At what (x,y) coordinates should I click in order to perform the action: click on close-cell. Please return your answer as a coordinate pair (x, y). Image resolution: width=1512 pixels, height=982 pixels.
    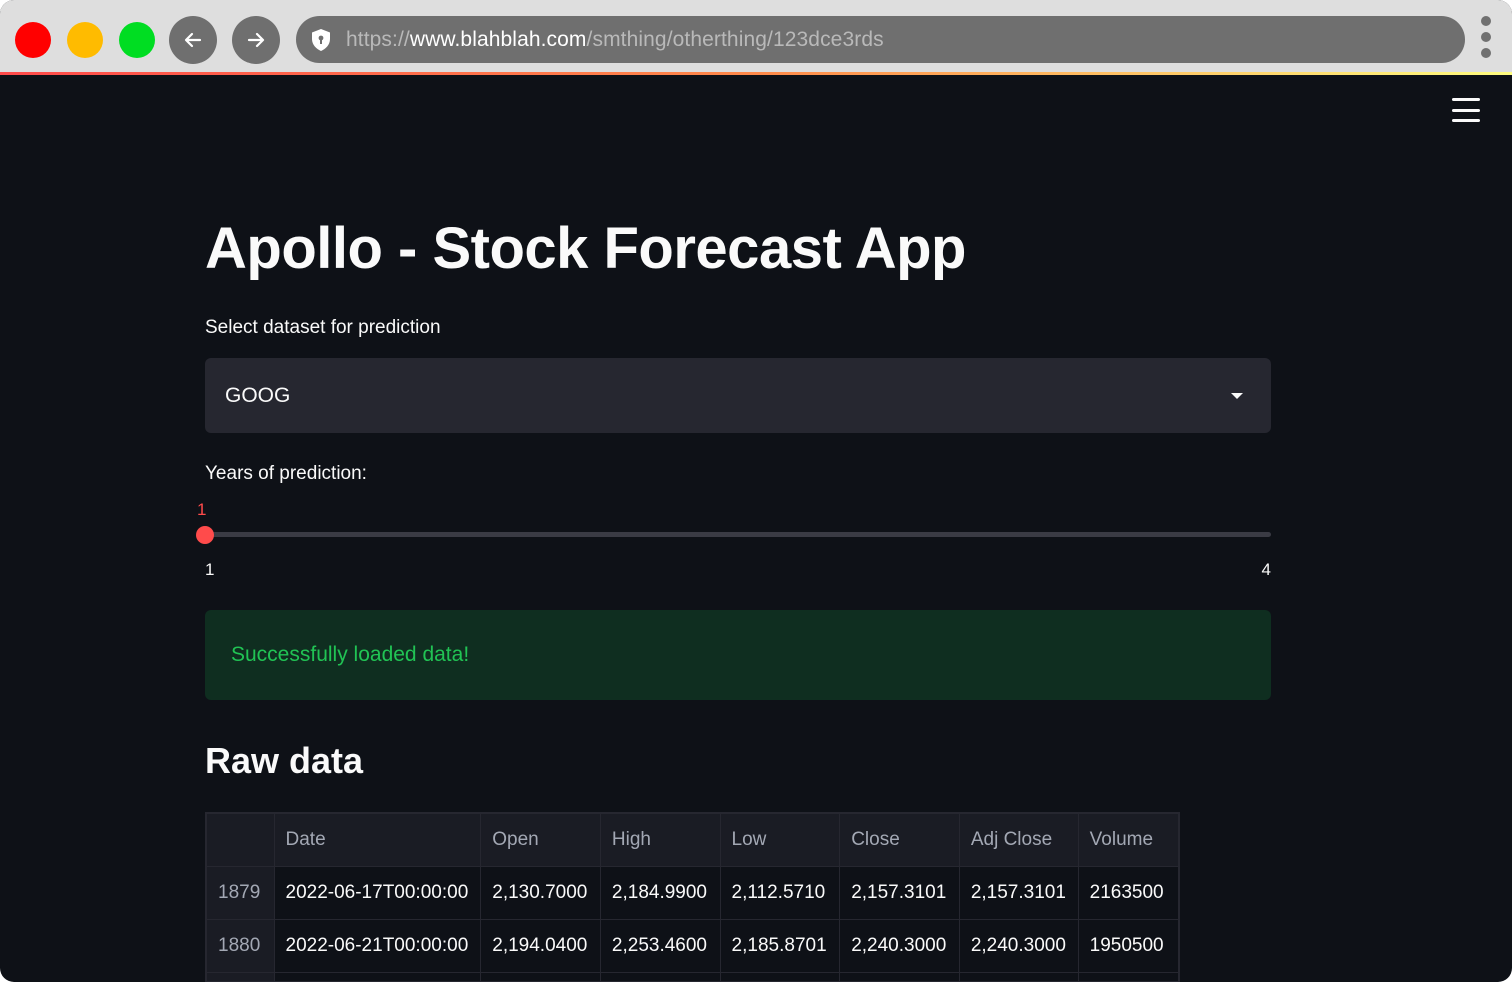
    Looking at the image, I should click on (899, 976).